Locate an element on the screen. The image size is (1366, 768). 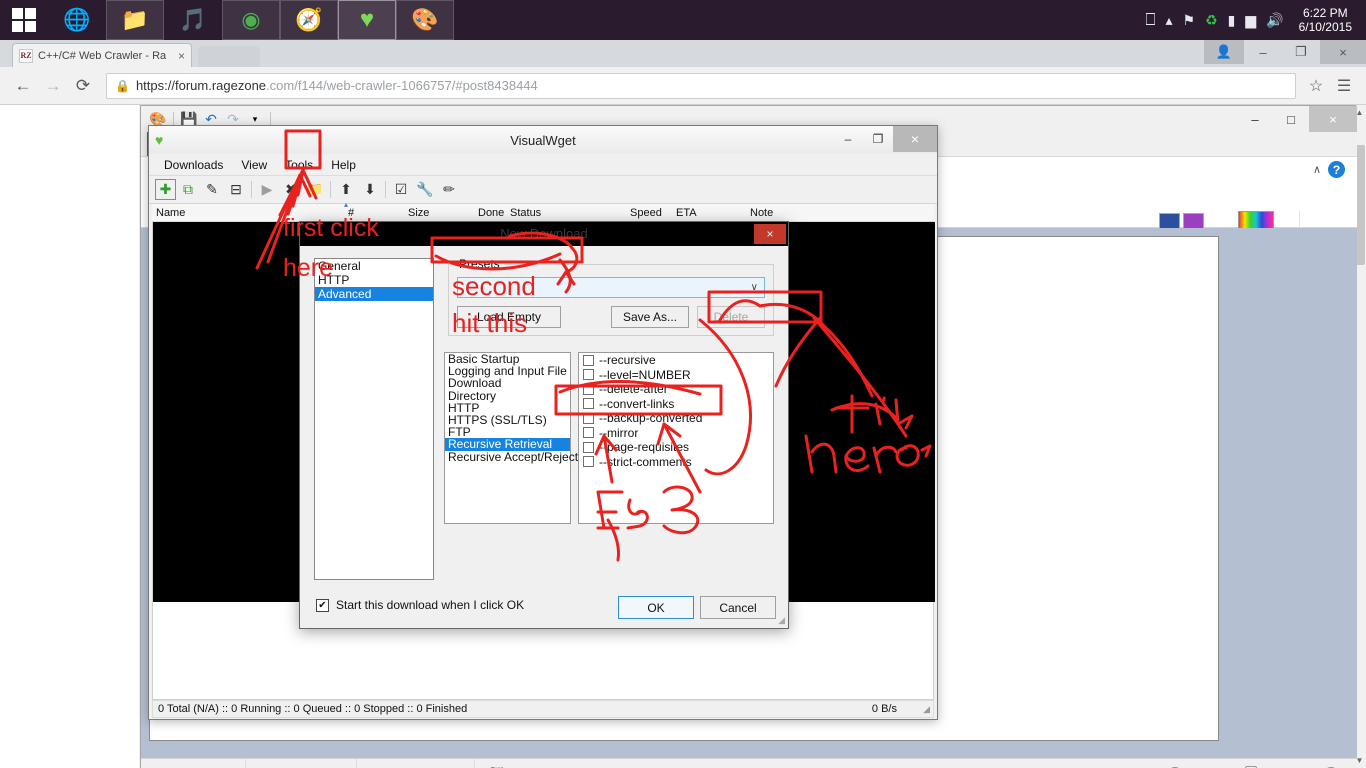
back-button: ← is located at coordinates (23, 86).